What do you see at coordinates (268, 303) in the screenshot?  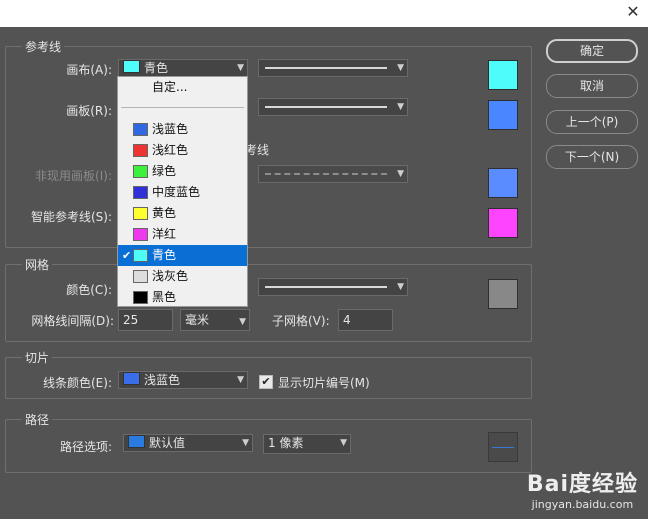 I see `grid-group` at bounding box center [268, 303].